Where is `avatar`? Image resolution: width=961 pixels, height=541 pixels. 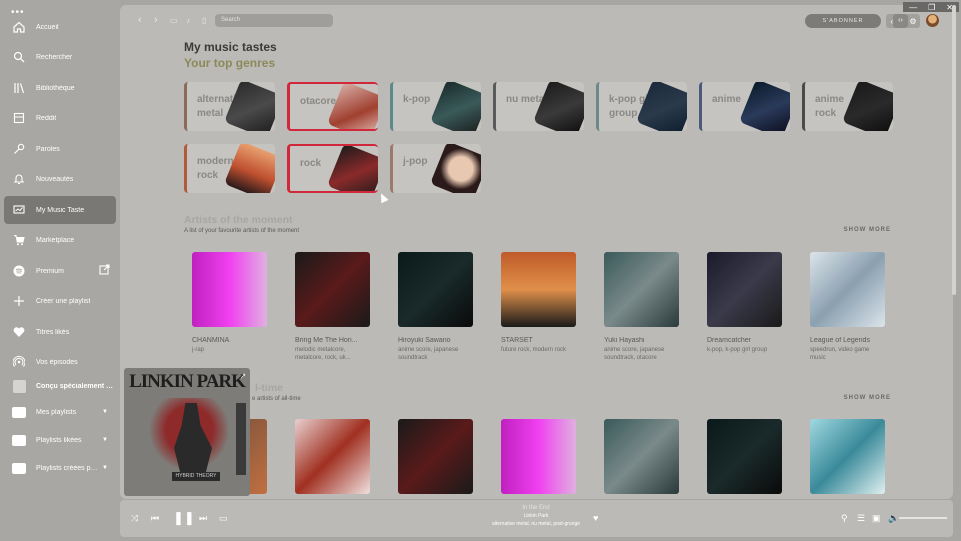 avatar is located at coordinates (932, 20).